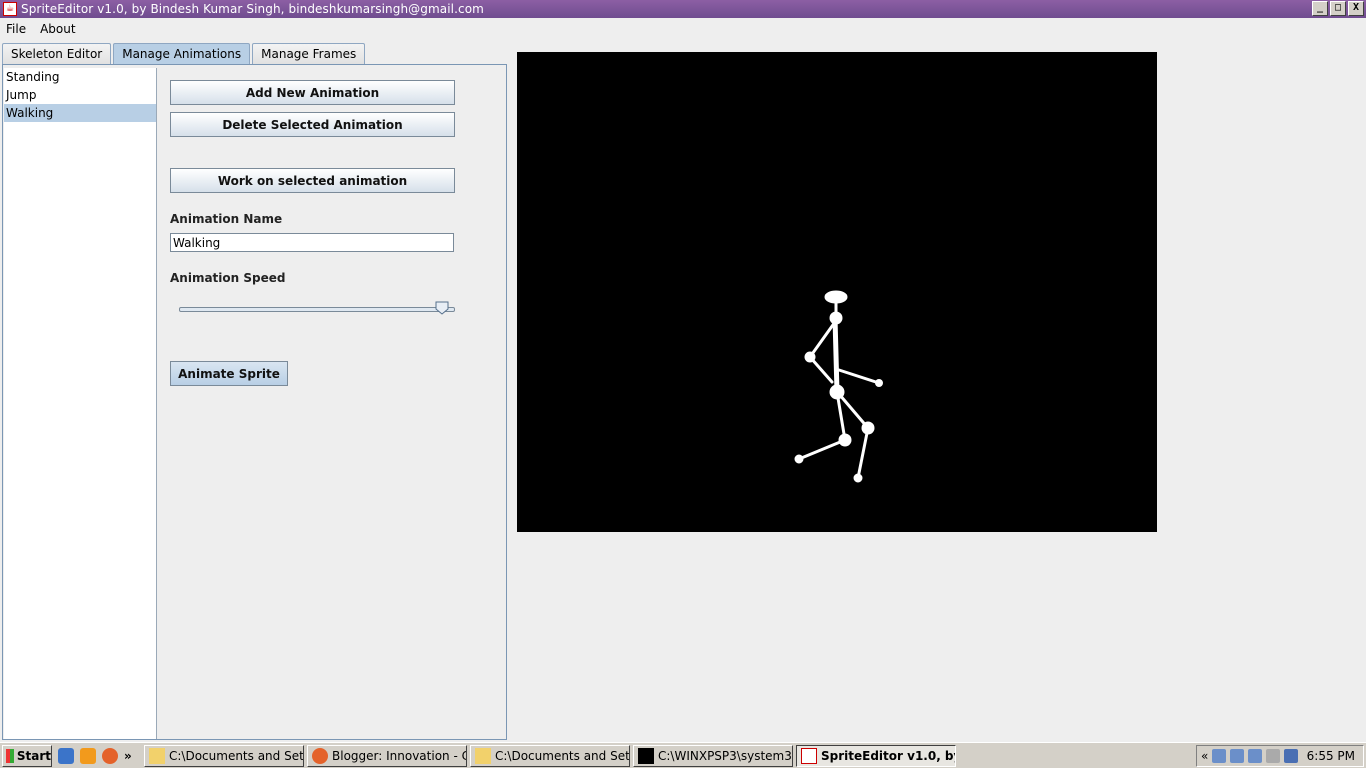 This screenshot has width=1366, height=768. What do you see at coordinates (312, 180) in the screenshot?
I see `work-on-animation-button: Work on selected animation` at bounding box center [312, 180].